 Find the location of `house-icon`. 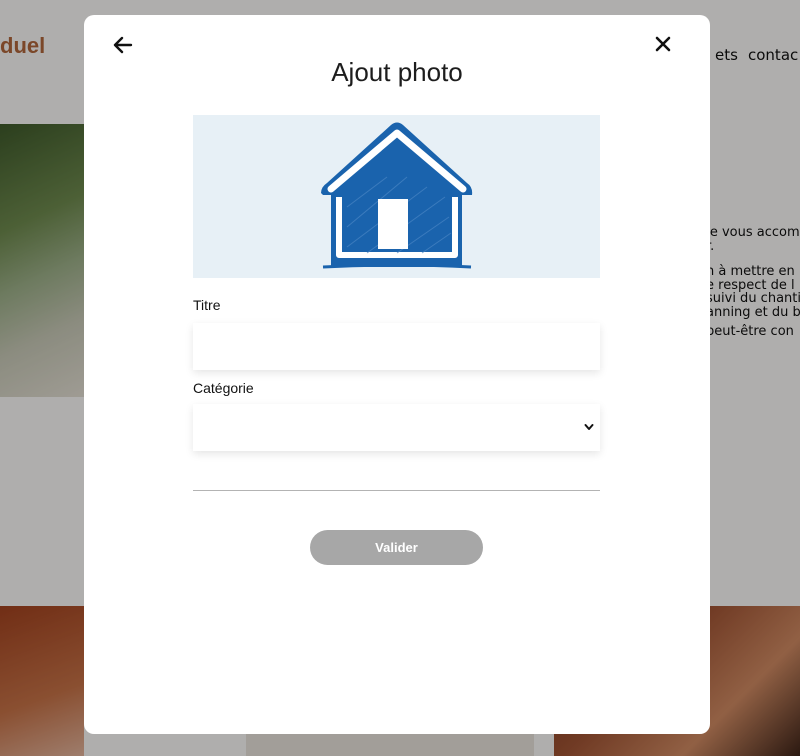

house-icon is located at coordinates (397, 195).